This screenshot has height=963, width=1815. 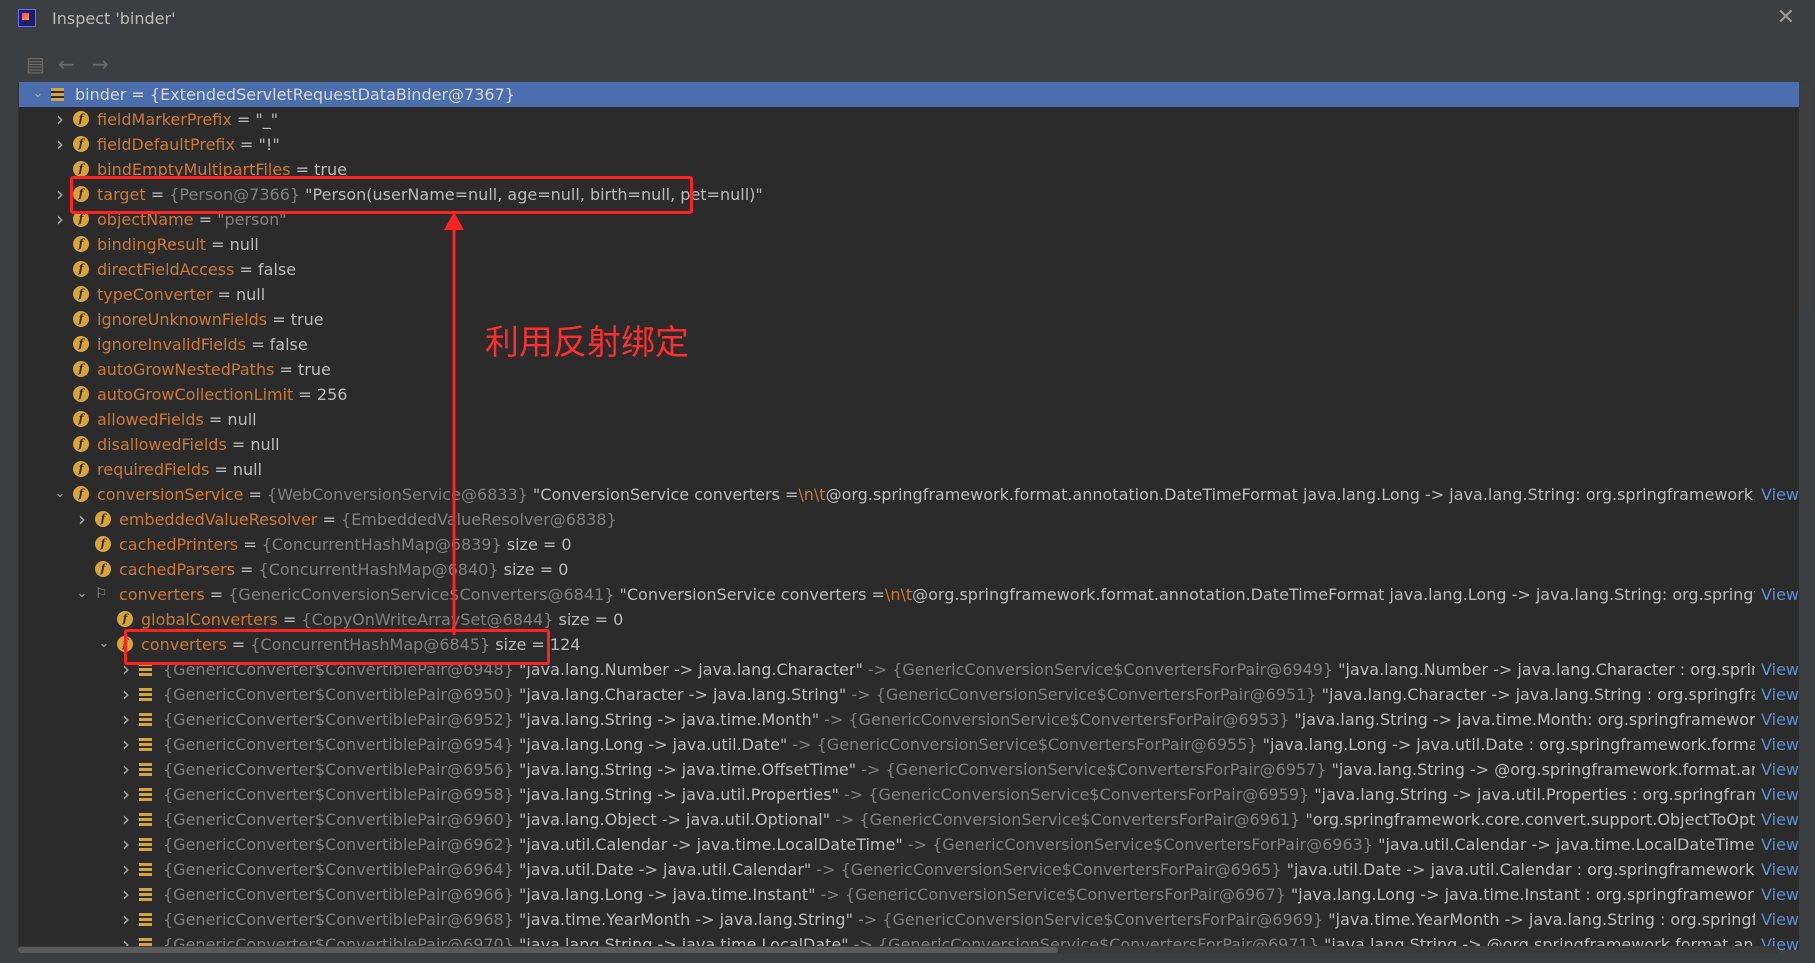 What do you see at coordinates (66, 64) in the screenshot?
I see `back-arrow-icon: ←` at bounding box center [66, 64].